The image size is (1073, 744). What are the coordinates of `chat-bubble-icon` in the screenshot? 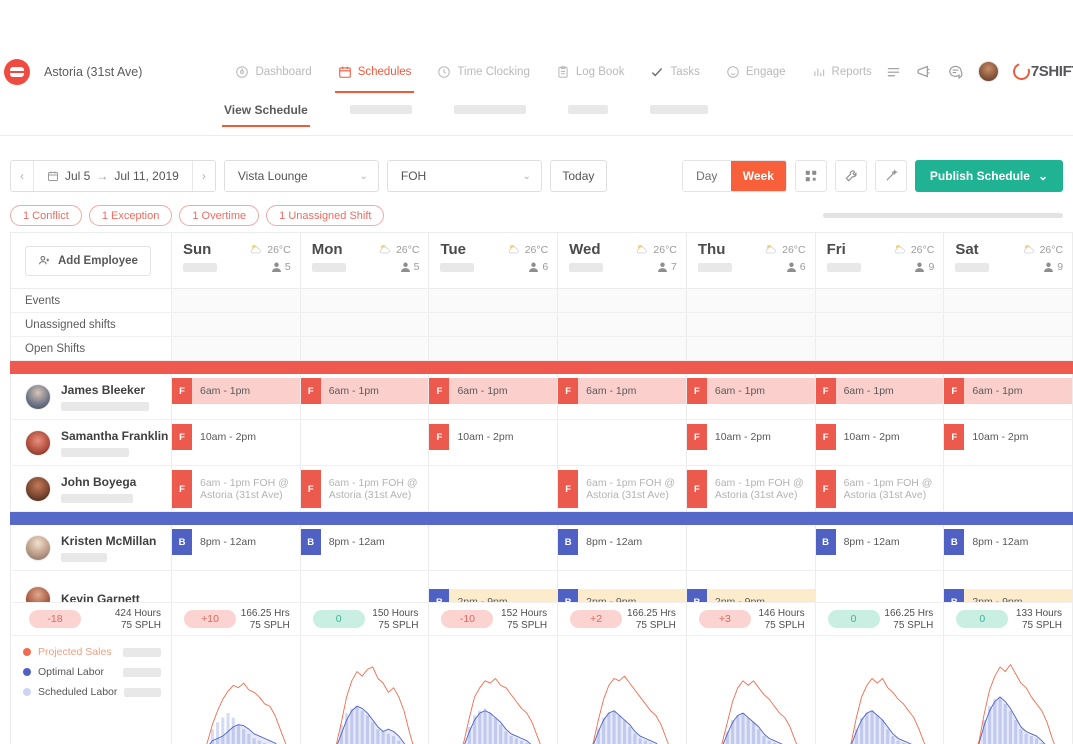 It's located at (955, 71).